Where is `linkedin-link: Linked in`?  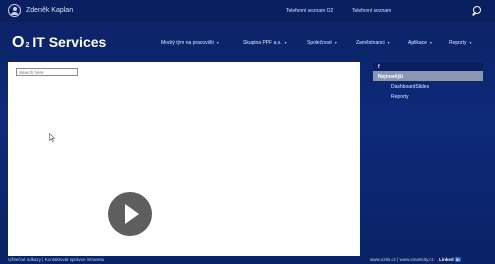 linkedin-link: Linked in is located at coordinates (450, 259).